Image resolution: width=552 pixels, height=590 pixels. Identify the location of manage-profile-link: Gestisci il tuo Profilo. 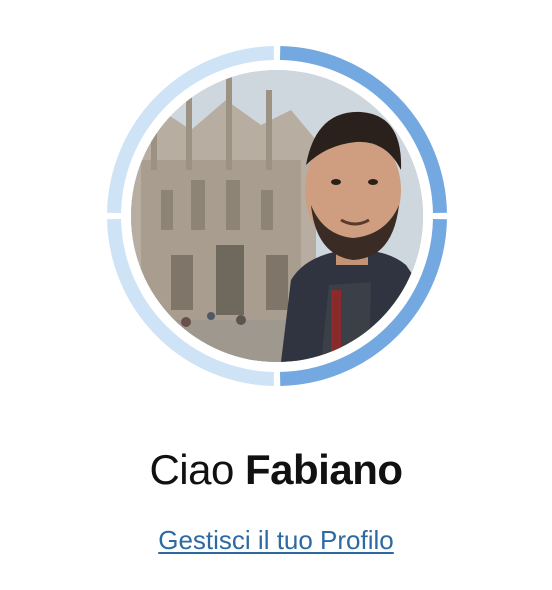
(276, 540).